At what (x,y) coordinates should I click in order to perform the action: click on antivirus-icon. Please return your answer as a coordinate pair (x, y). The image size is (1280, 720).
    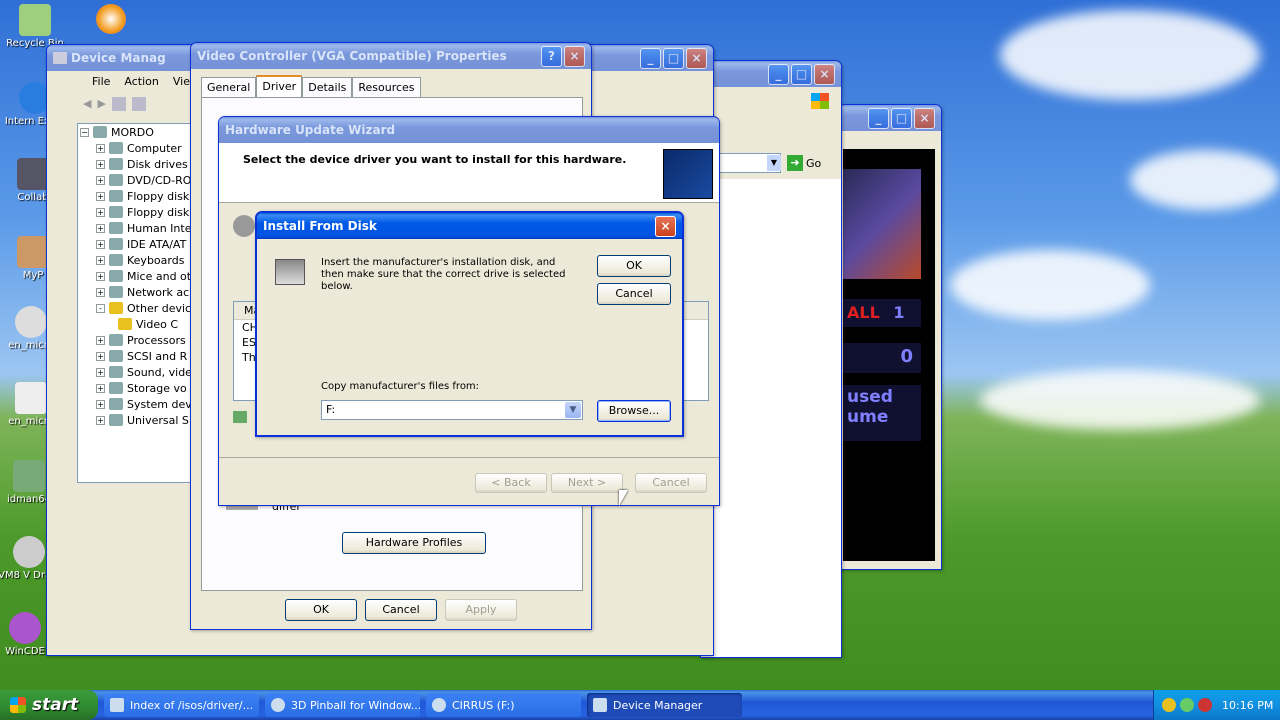
    Looking at the image, I should click on (1205, 705).